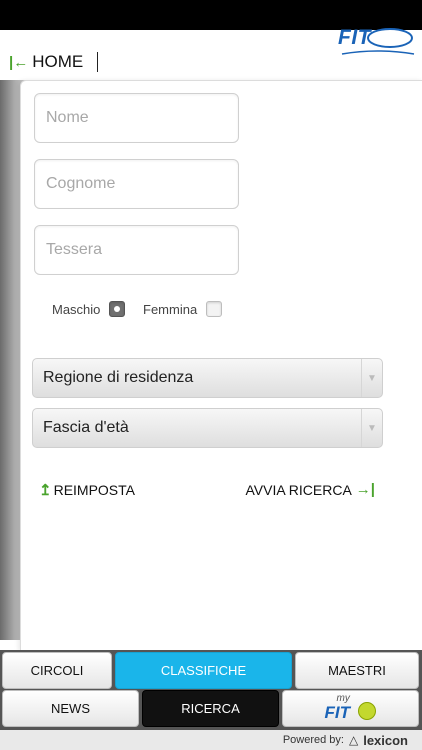 This screenshot has width=422, height=750. I want to click on nome-field, so click(136, 118).